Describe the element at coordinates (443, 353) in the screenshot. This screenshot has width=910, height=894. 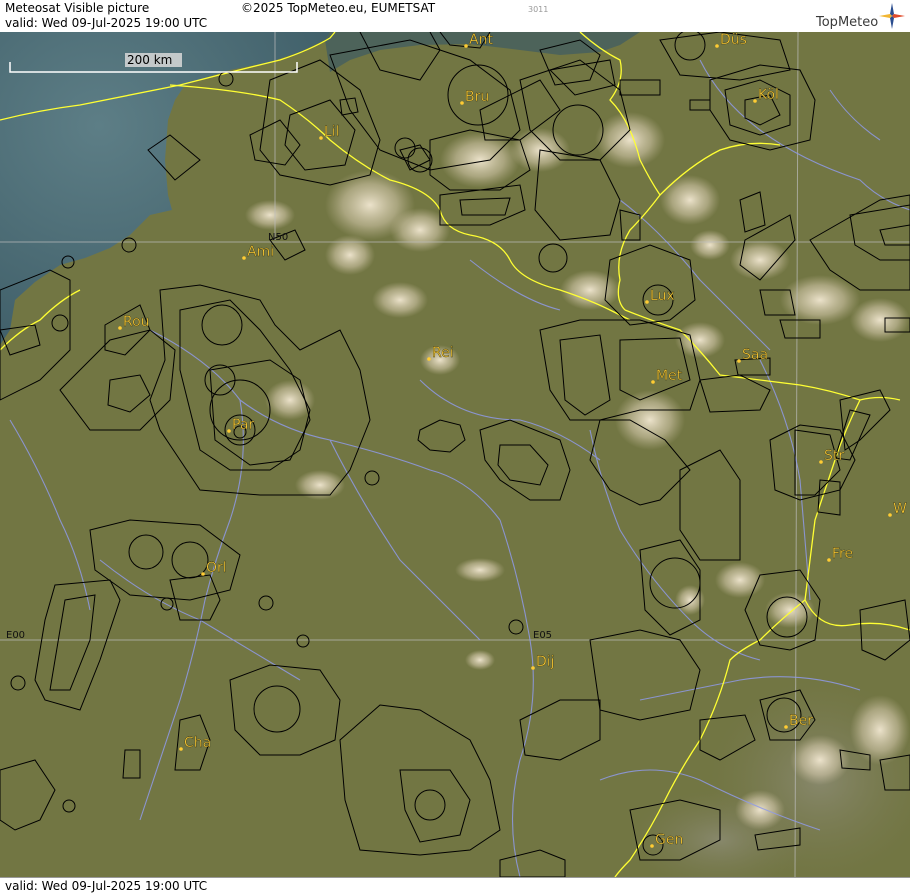
I see `city-label-rei: Rei` at that location.